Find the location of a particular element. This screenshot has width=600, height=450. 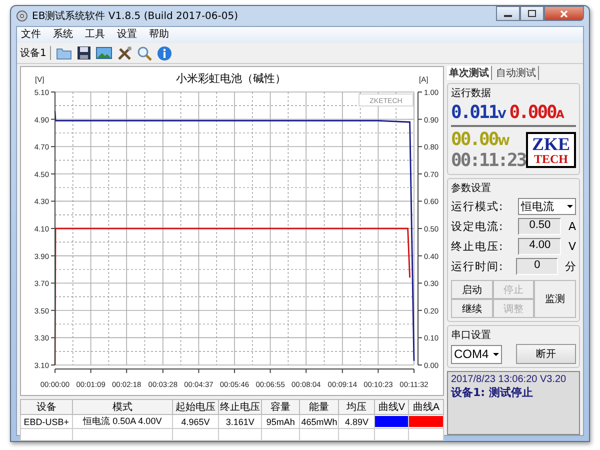

info-icon is located at coordinates (164, 53).